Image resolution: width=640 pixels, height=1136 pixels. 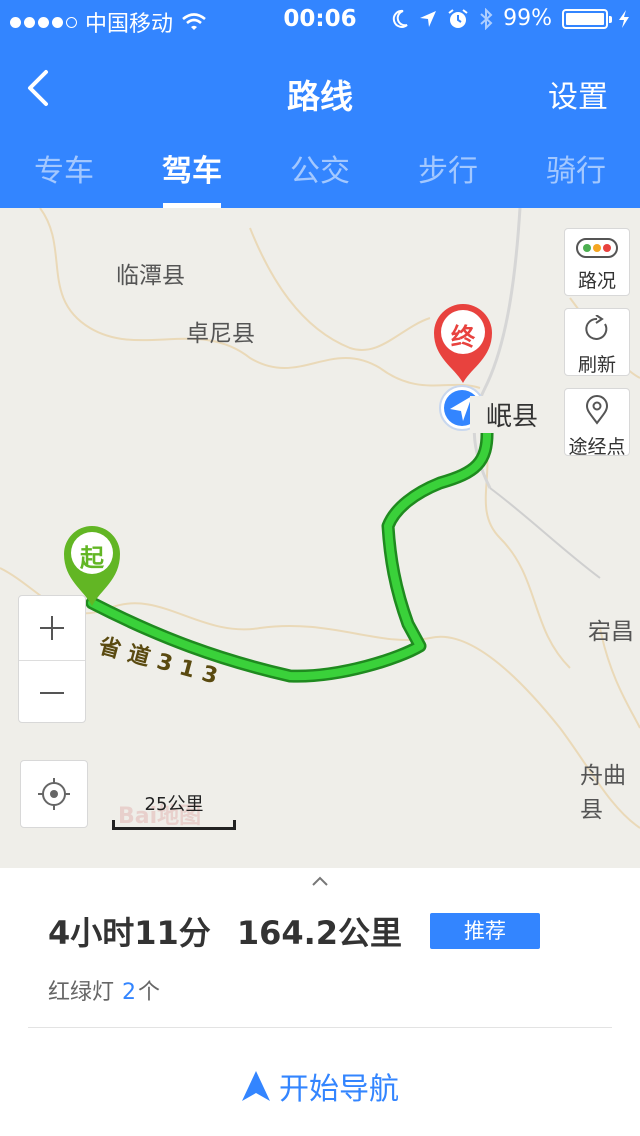 I want to click on tab-walking: 步行, so click(x=448, y=174).